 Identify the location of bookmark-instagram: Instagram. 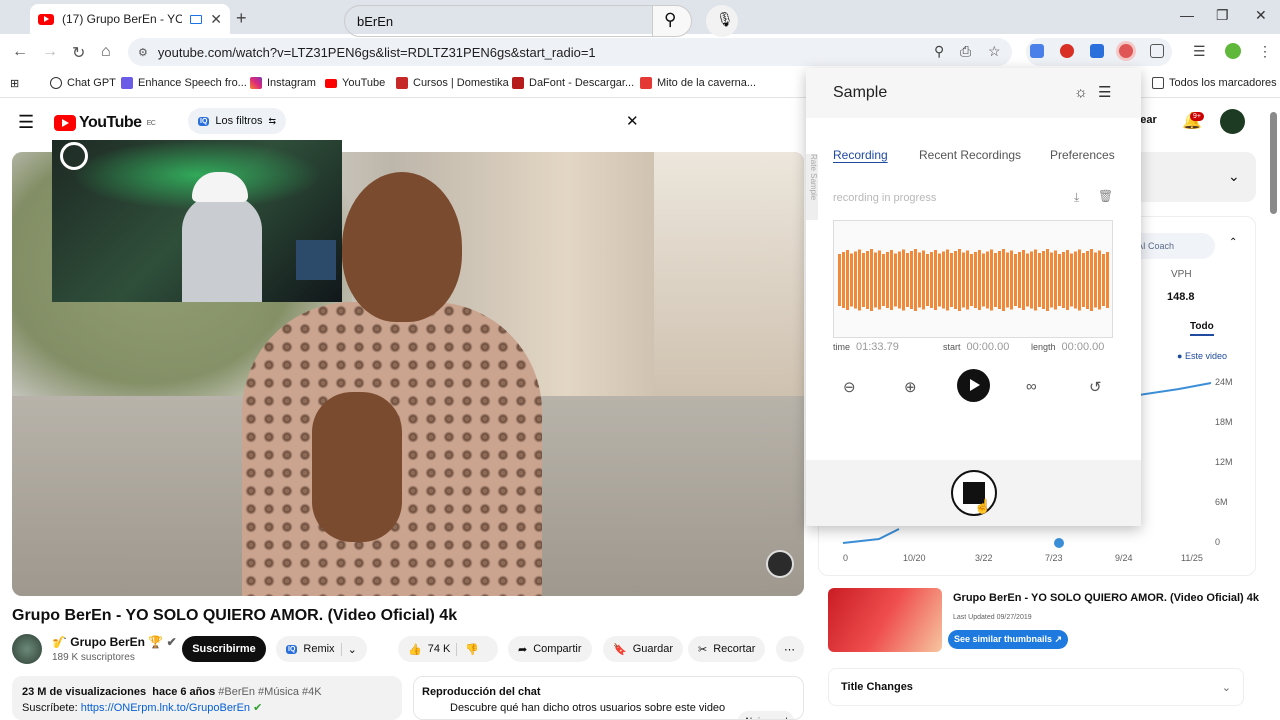
(283, 83).